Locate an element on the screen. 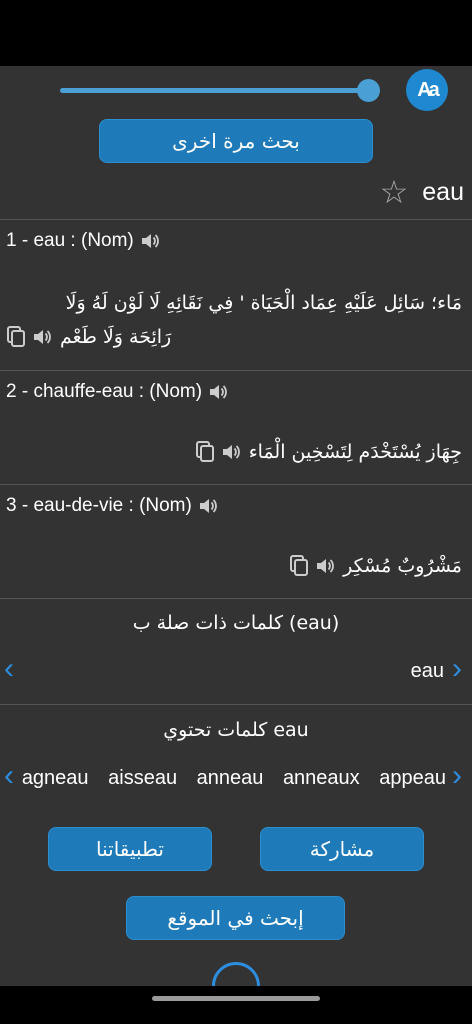 This screenshot has width=472, height=1024. search-again-button: بحث مرة اخرى is located at coordinates (236, 141).